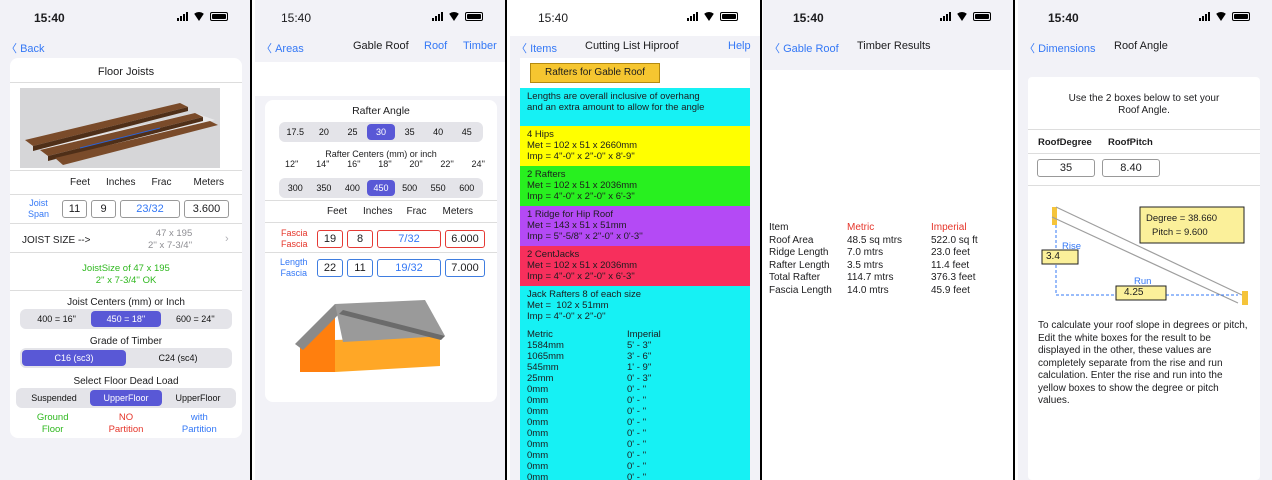 The width and height of the screenshot is (1272, 480). Describe the element at coordinates (480, 46) in the screenshot. I see `timber-button: Timber` at that location.